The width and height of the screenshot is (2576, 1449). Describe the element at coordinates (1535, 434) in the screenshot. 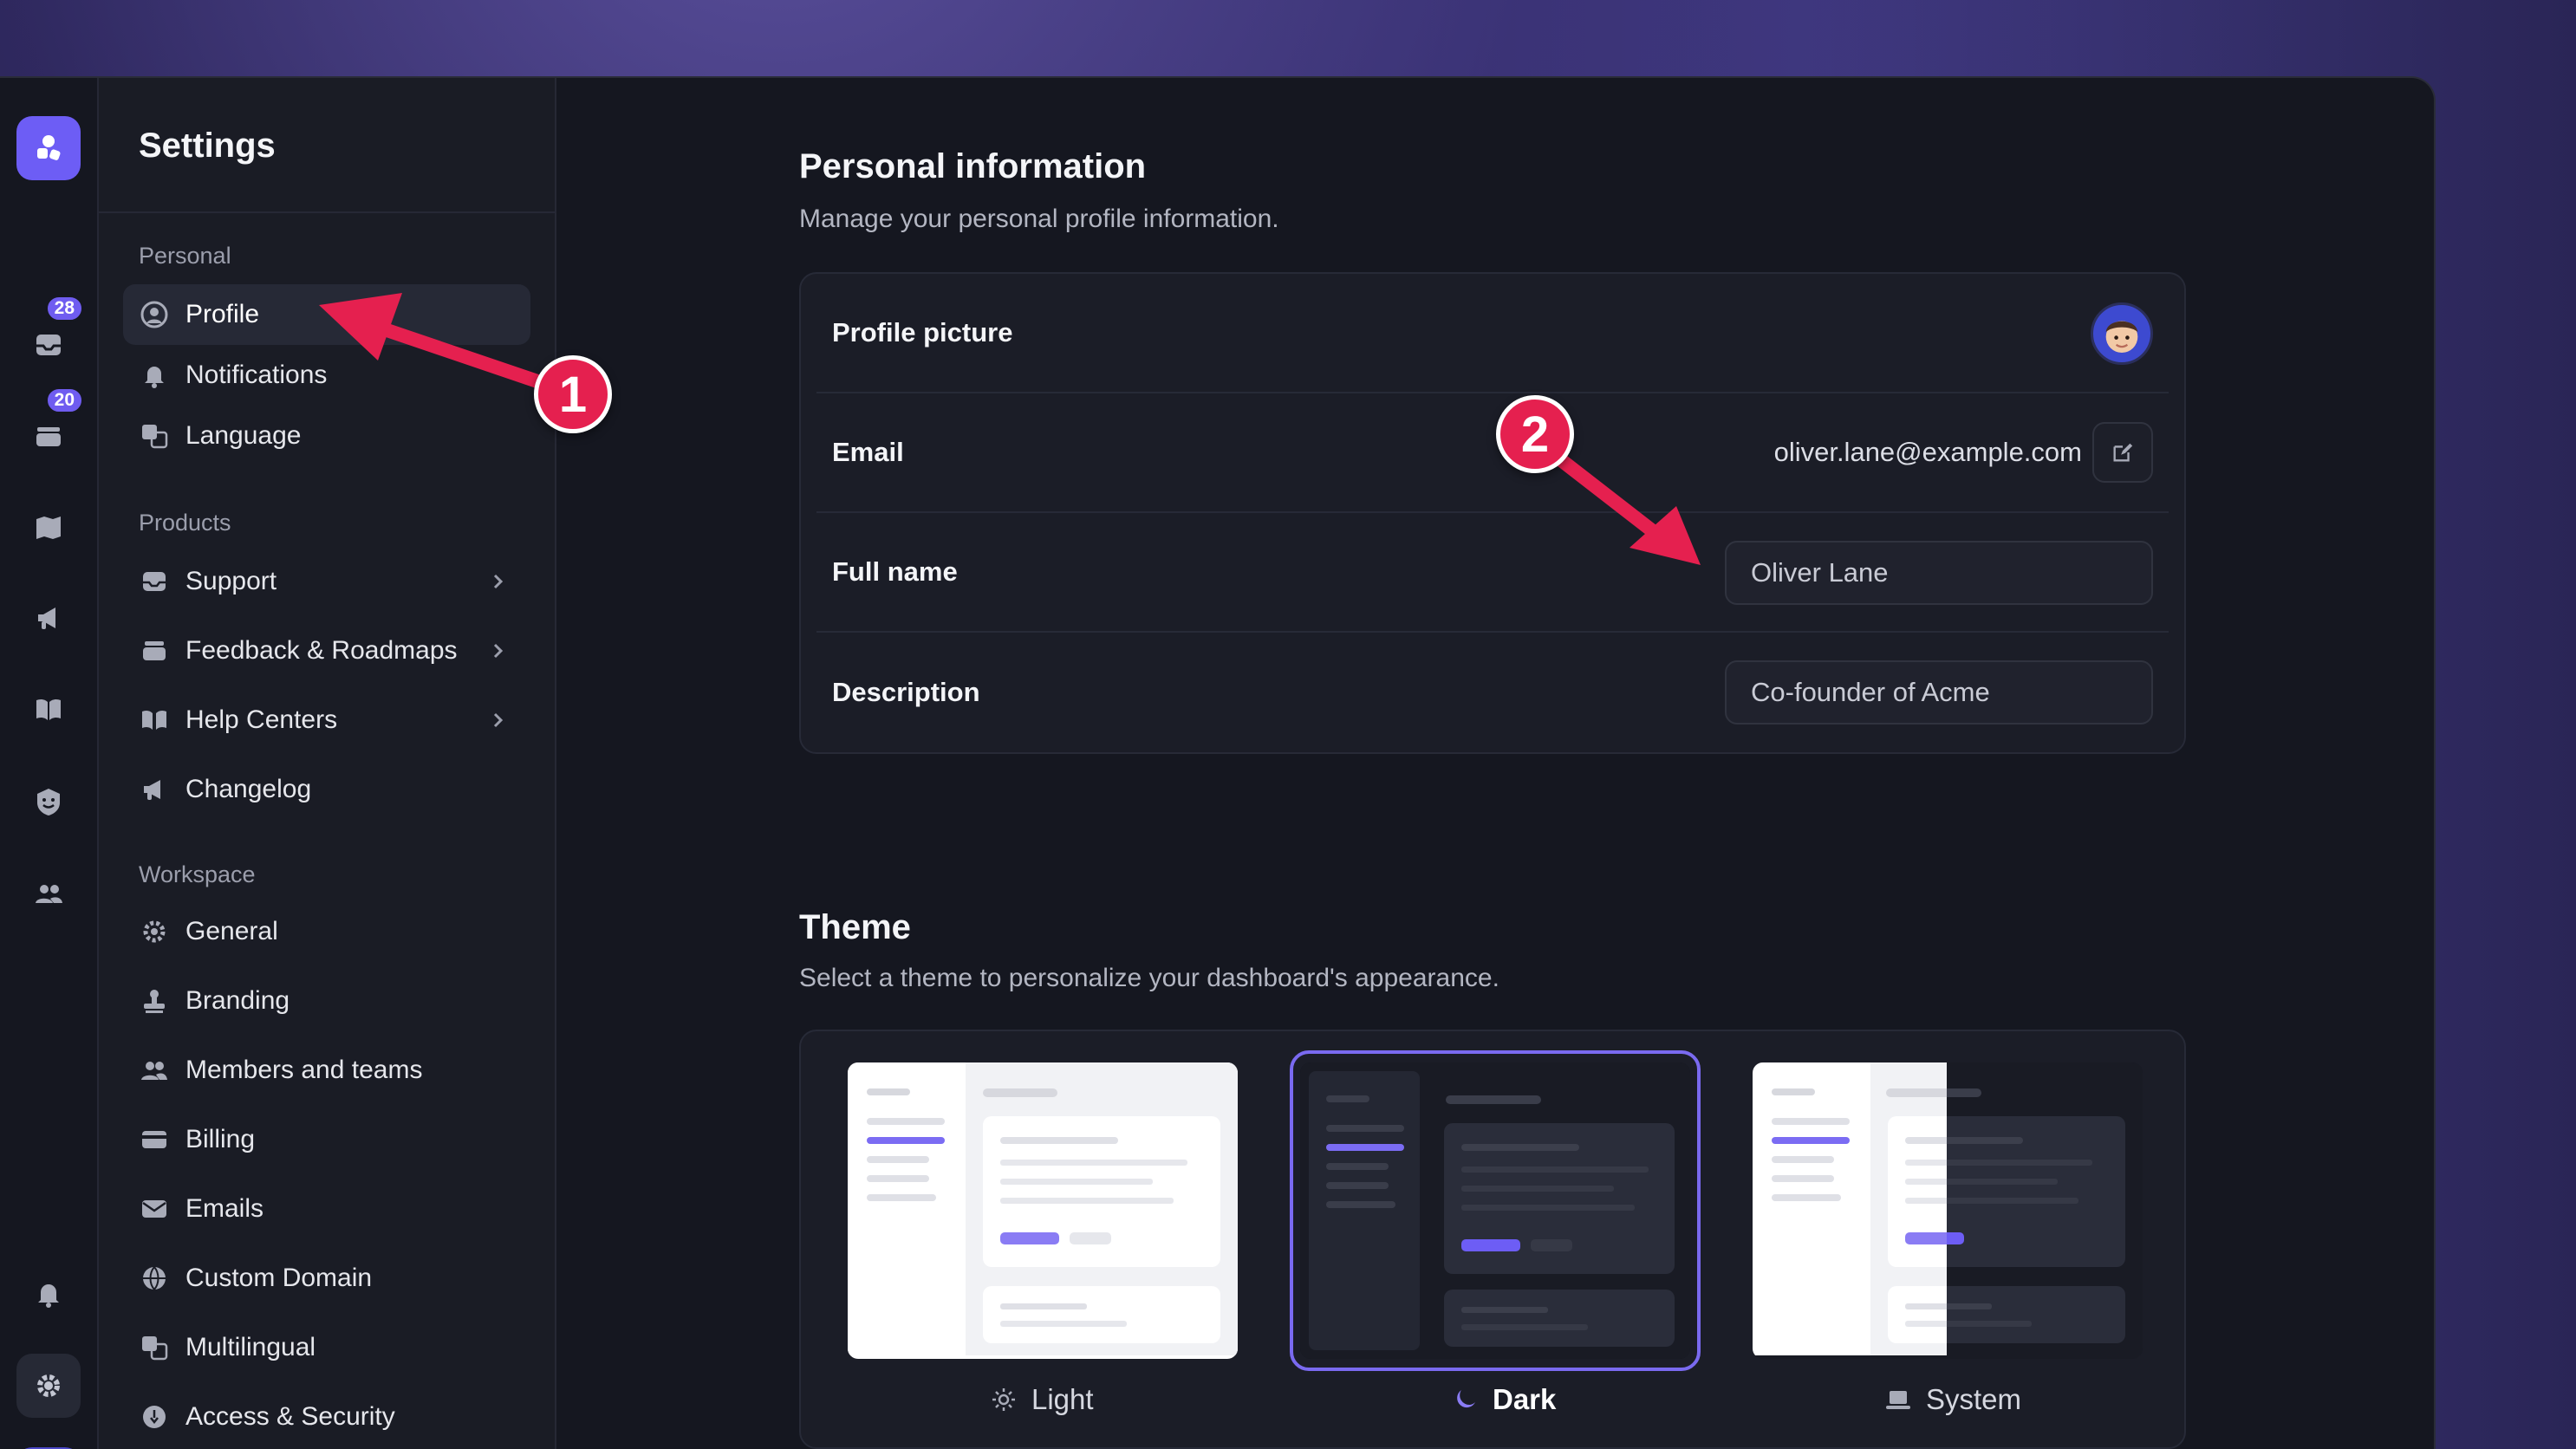

I see `annotation-callout-2: 2` at that location.